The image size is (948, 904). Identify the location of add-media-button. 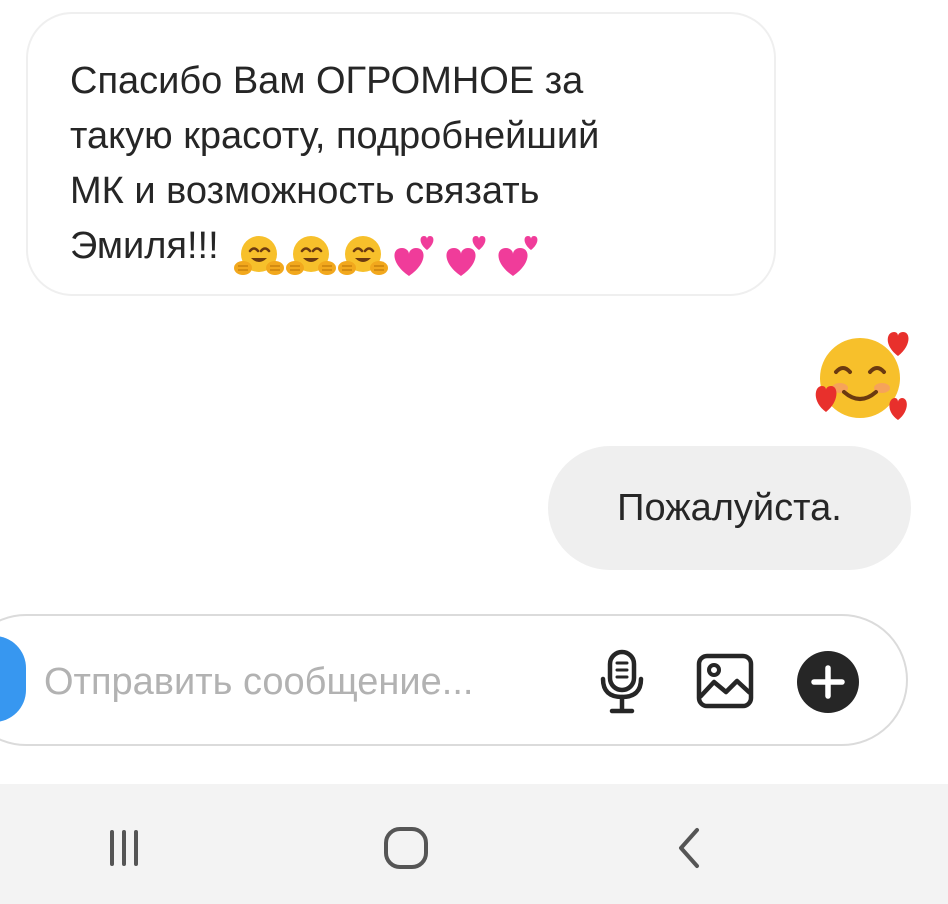
(828, 682).